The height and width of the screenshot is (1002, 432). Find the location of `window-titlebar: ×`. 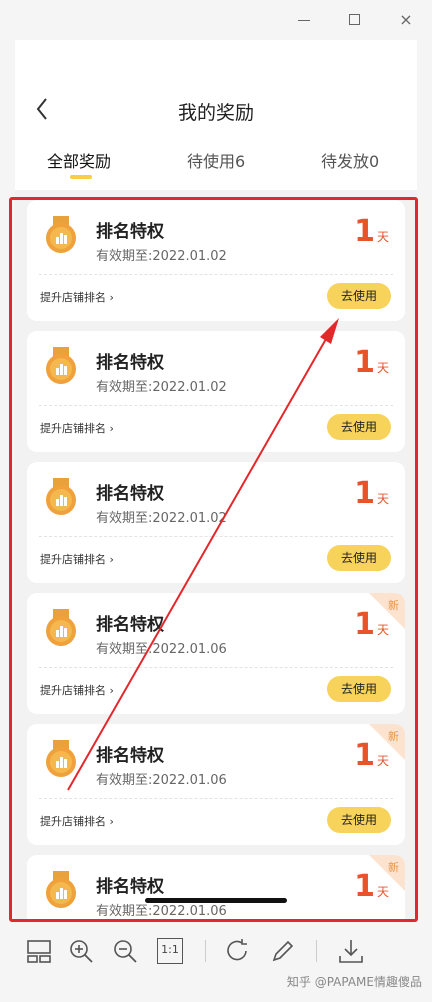

window-titlebar: × is located at coordinates (216, 20).